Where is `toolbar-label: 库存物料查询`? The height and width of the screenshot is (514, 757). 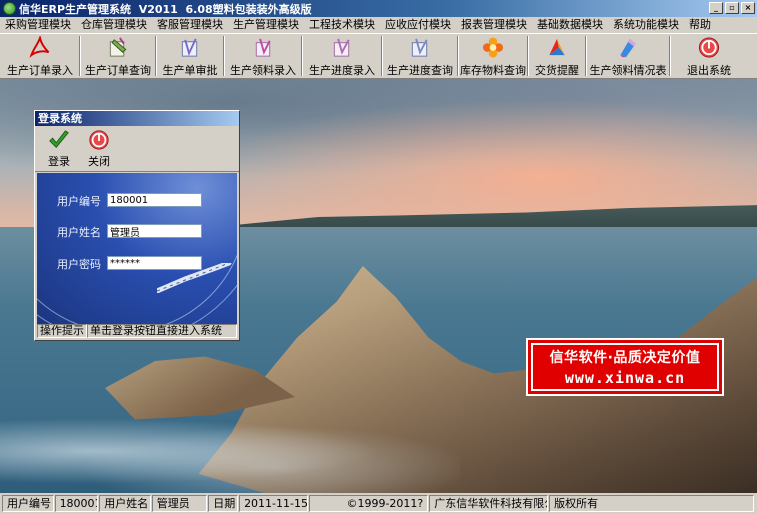 toolbar-label: 库存物料查询 is located at coordinates (493, 70).